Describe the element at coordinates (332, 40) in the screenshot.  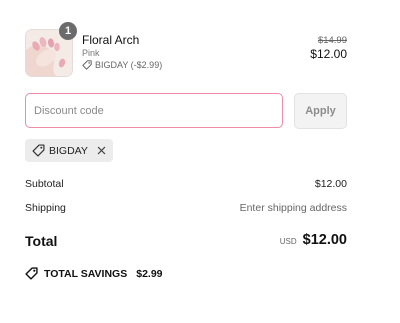
I see `product-original-price: $14.99` at that location.